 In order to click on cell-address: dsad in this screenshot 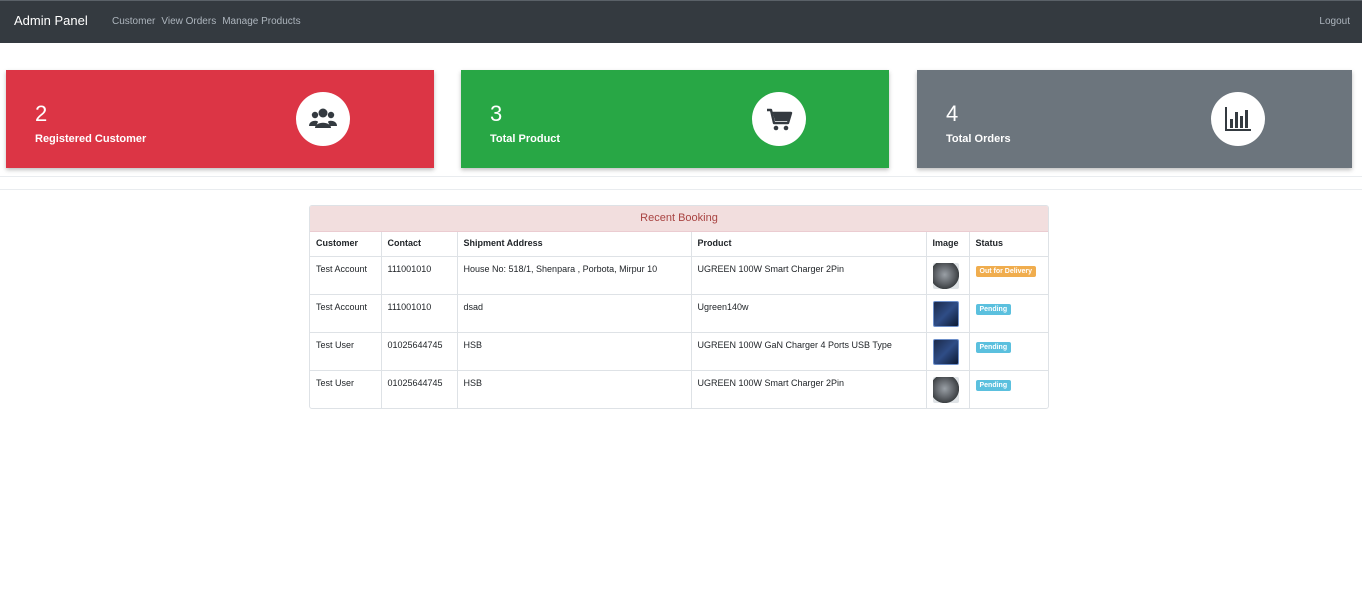, I will do `click(574, 313)`.